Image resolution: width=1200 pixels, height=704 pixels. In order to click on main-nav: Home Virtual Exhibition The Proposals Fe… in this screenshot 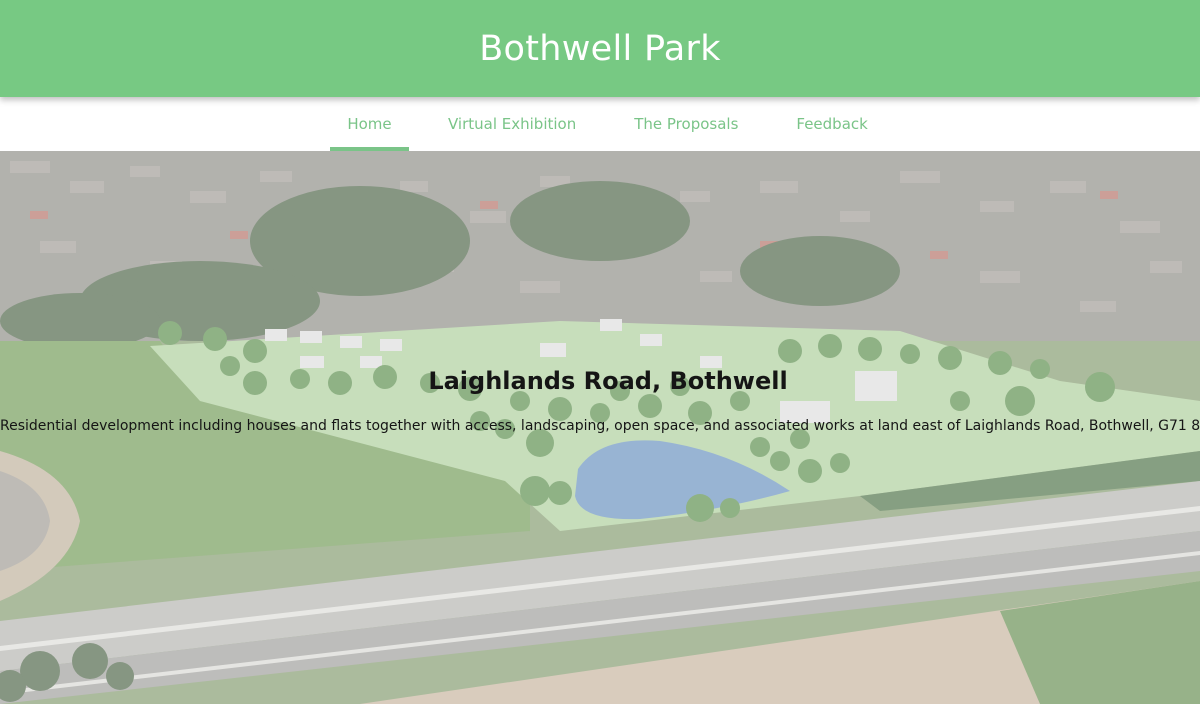, I will do `click(600, 124)`.